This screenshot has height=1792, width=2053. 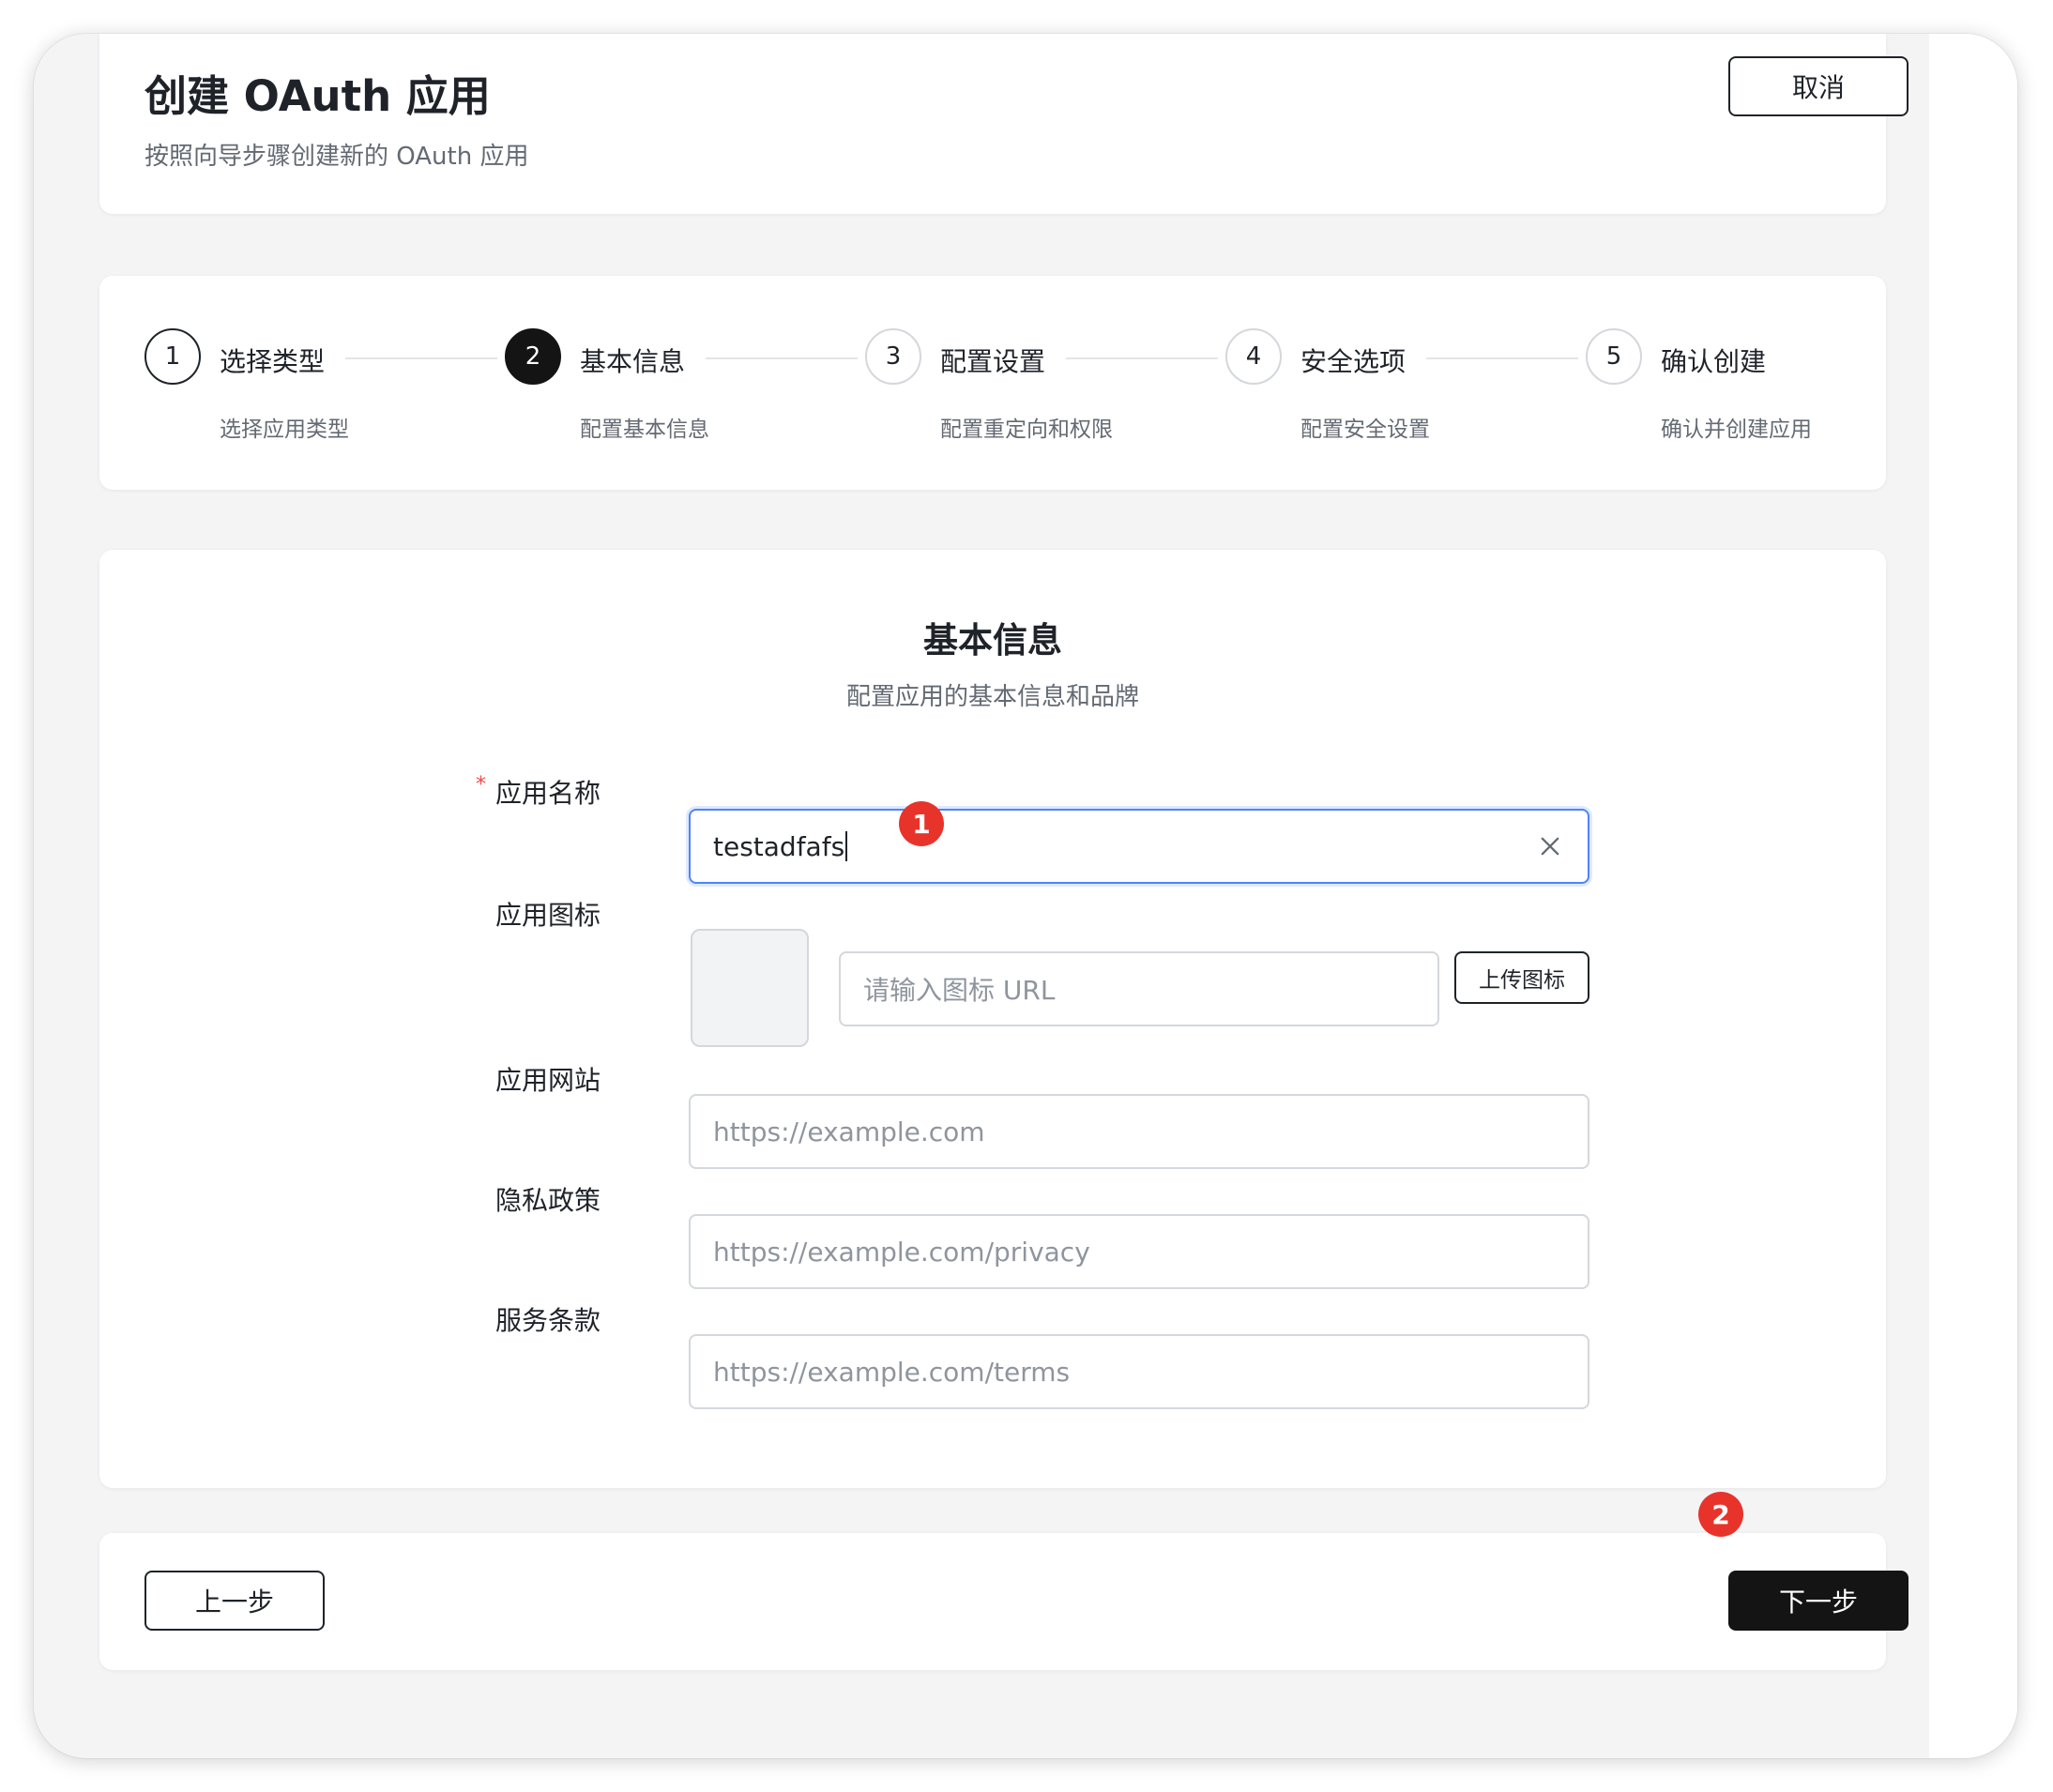 I want to click on terms-input: https://example.com/terms, so click(x=1139, y=1371).